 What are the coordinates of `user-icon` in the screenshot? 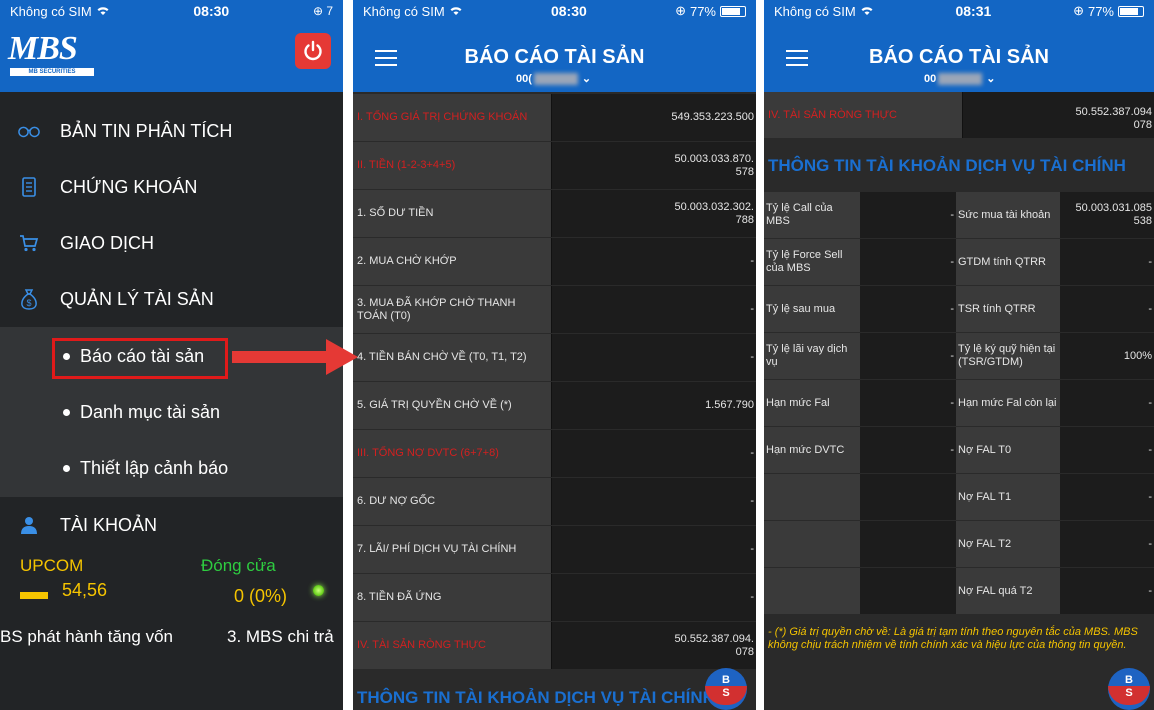 It's located at (29, 525).